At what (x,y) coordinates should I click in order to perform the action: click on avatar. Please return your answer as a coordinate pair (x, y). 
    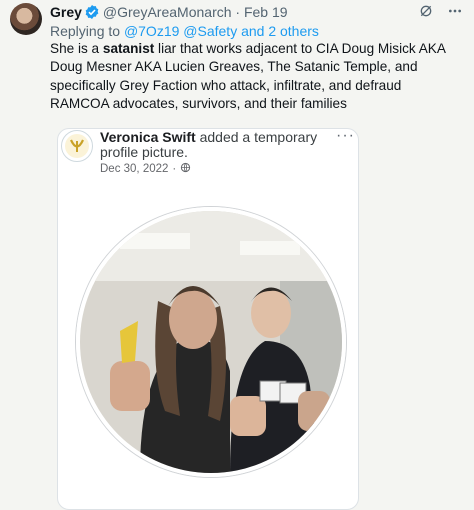
    Looking at the image, I should click on (26, 19).